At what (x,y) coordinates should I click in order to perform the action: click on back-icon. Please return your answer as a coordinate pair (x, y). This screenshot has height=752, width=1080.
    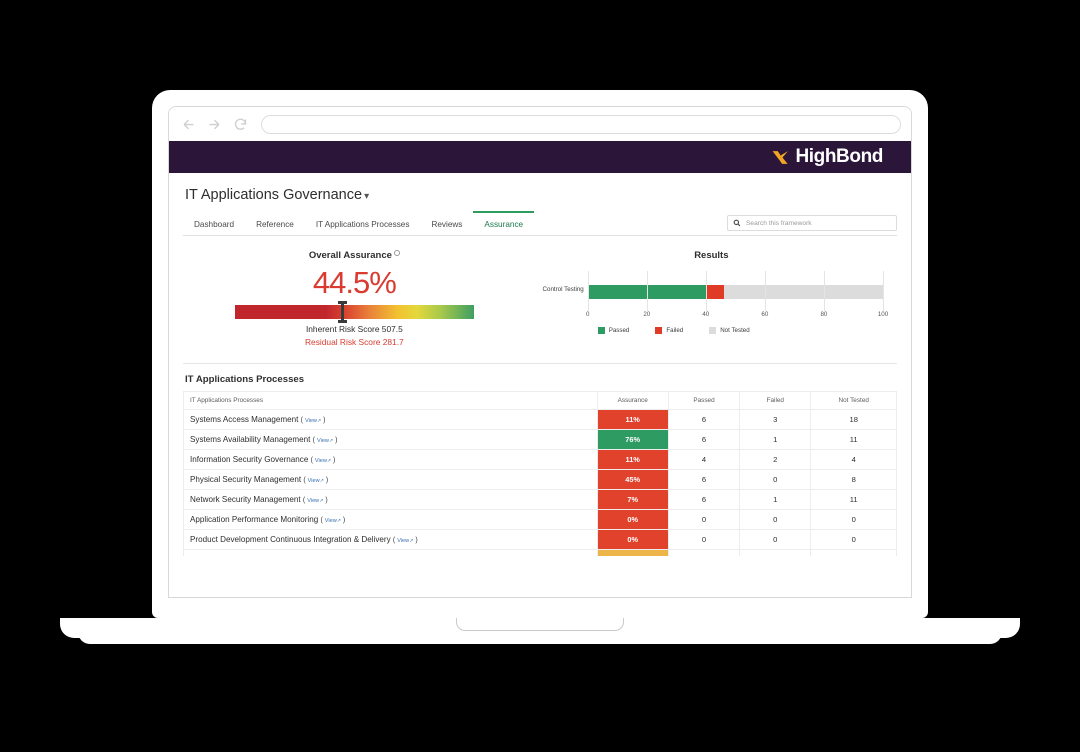
    Looking at the image, I should click on (188, 124).